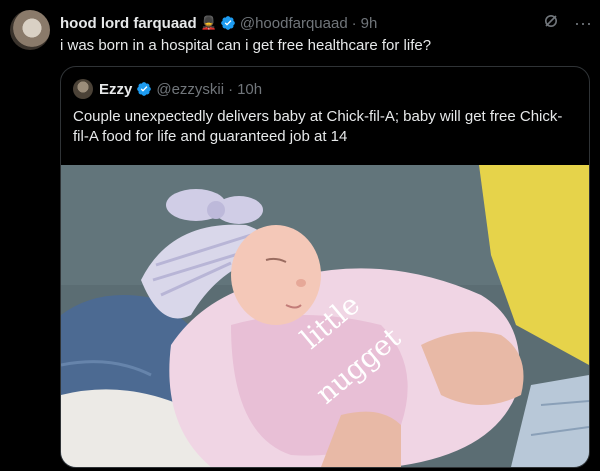 The width and height of the screenshot is (600, 471). Describe the element at coordinates (190, 89) in the screenshot. I see `quote-author-handle: @ezzyskii` at that location.